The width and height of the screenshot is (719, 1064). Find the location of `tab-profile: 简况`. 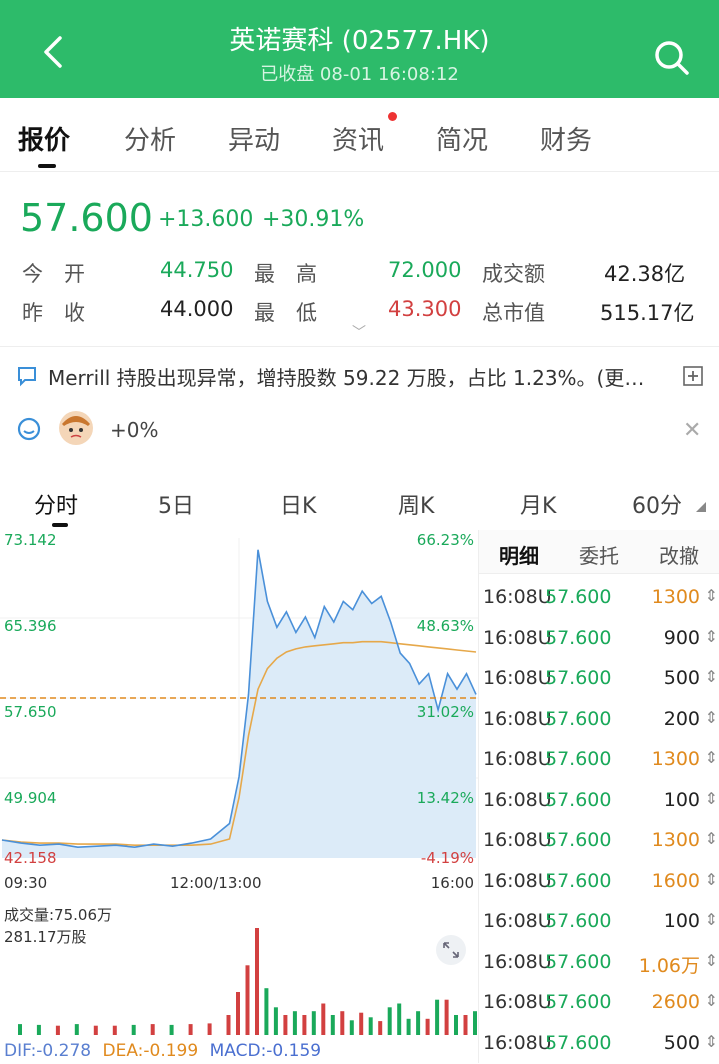

tab-profile: 简况 is located at coordinates (462, 138).